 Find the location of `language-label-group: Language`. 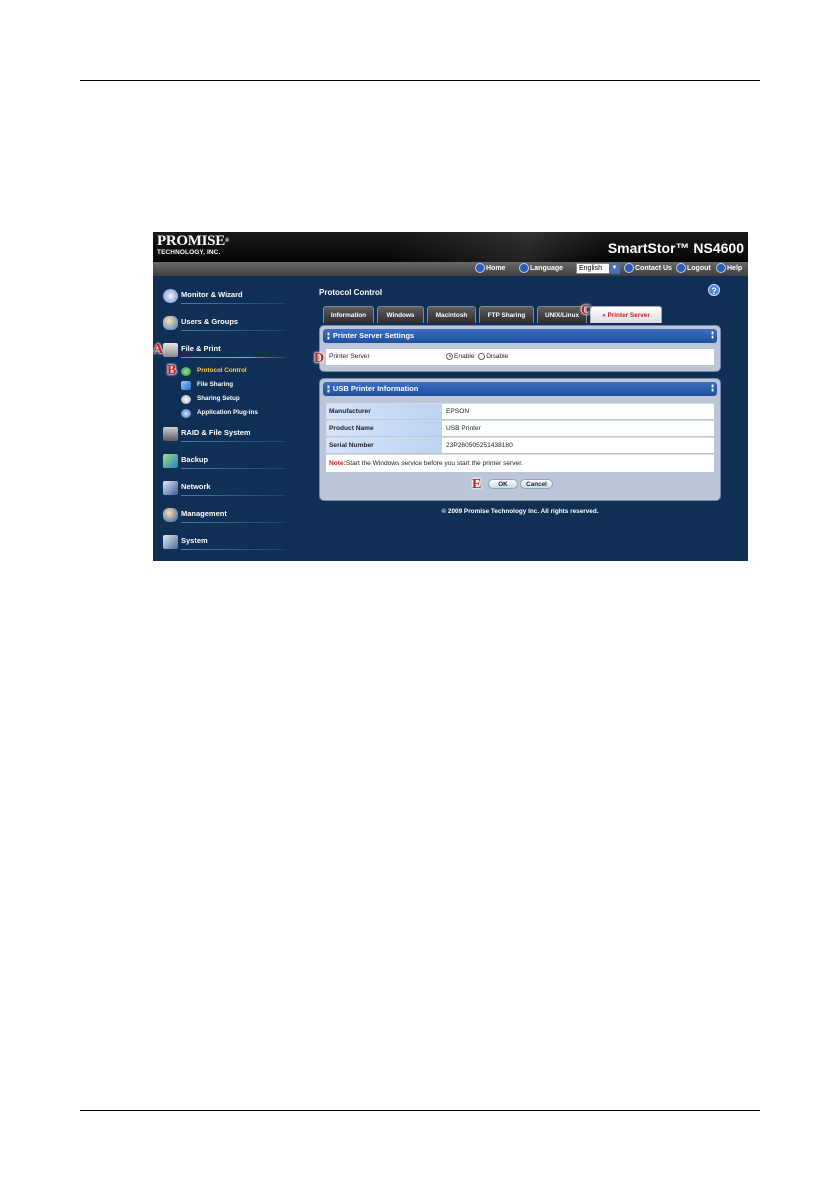

language-label-group: Language is located at coordinates (541, 269).